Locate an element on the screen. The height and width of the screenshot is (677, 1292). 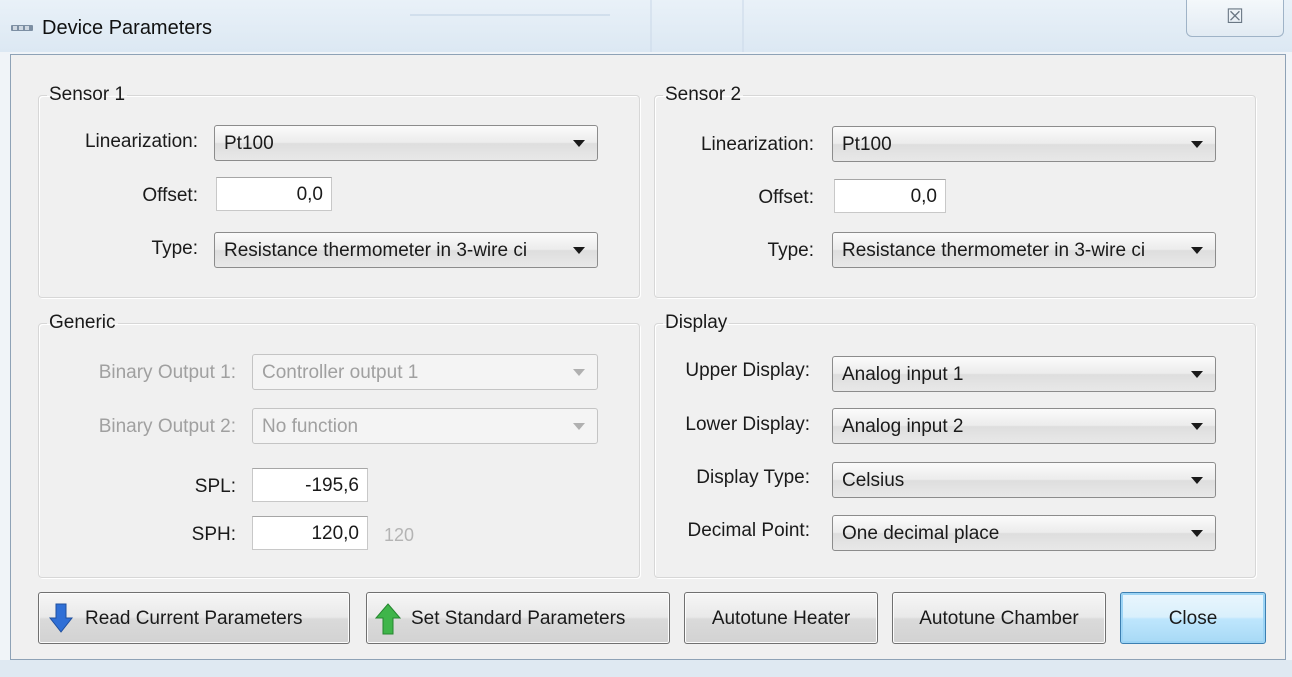
sensor1-legend: Sensor 1 is located at coordinates (87, 94).